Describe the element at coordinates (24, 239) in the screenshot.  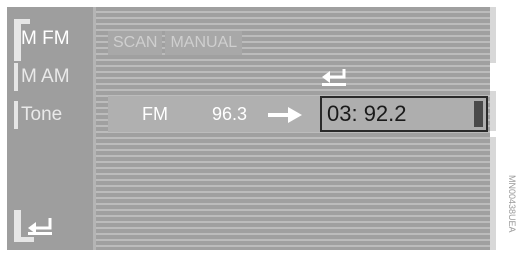
I see `back-bracket-cap` at that location.